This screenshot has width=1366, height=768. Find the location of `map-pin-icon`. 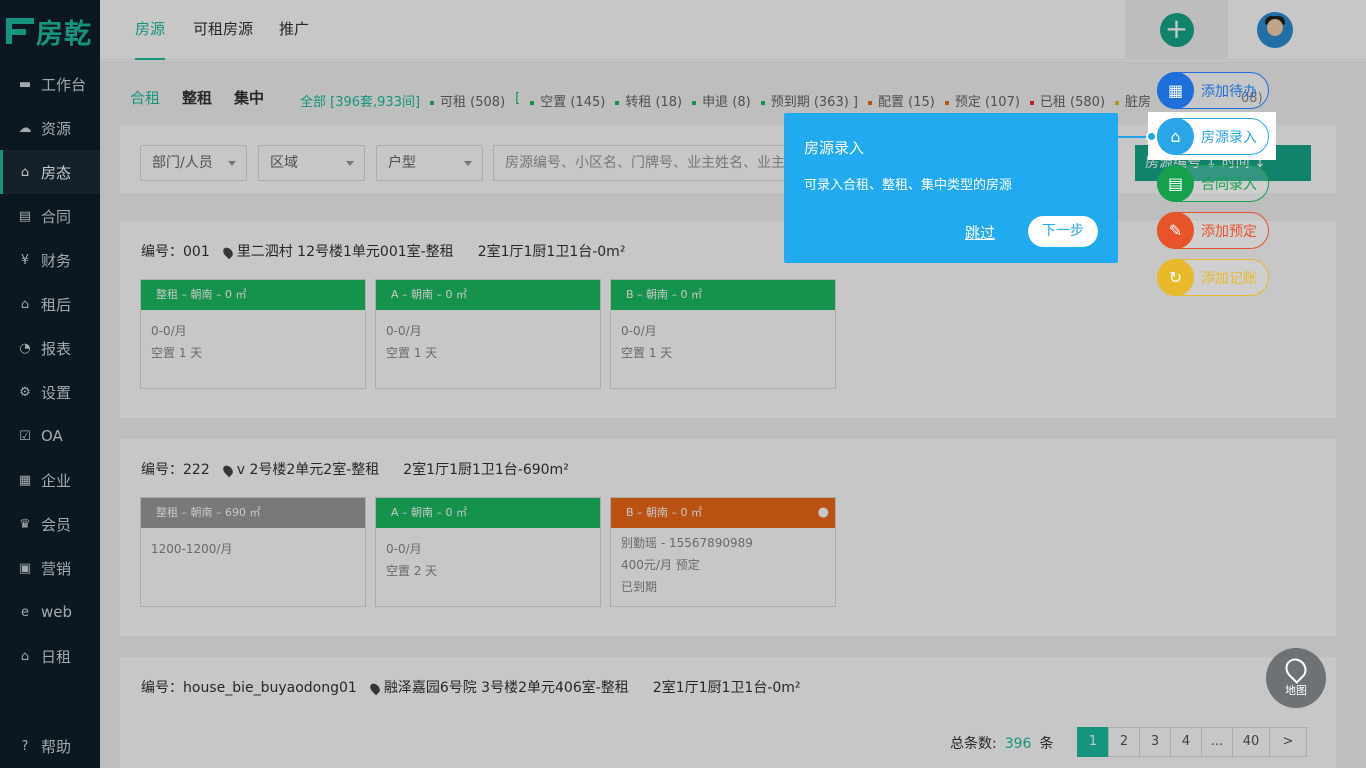

map-pin-icon is located at coordinates (1296, 669).